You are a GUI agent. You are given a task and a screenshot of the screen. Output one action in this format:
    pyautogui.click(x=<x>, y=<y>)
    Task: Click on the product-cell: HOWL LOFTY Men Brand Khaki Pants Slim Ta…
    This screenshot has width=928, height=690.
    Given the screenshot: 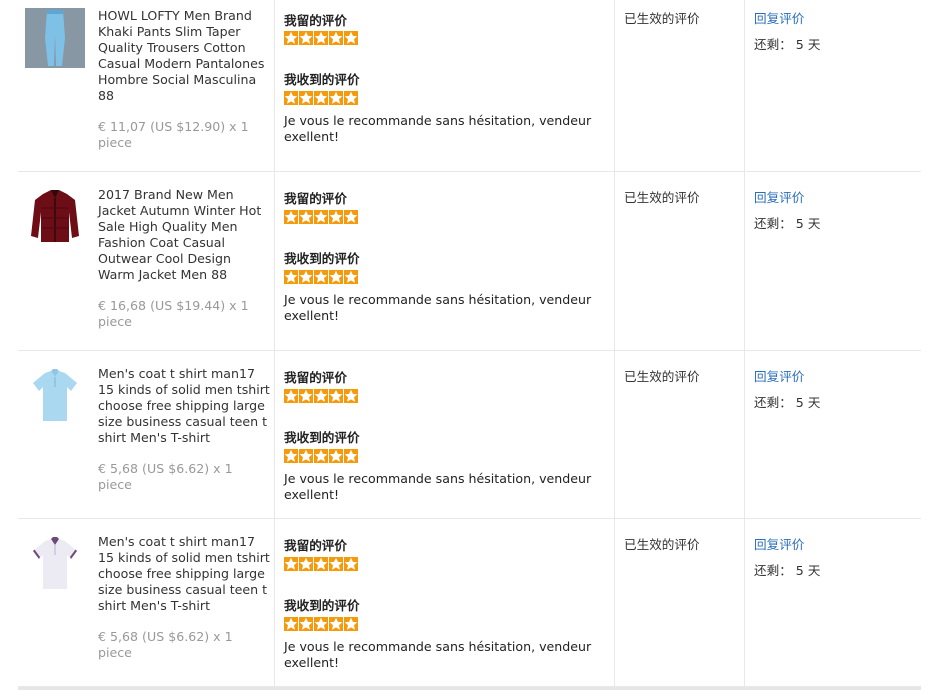 What is the action you would take?
    pyautogui.click(x=146, y=85)
    